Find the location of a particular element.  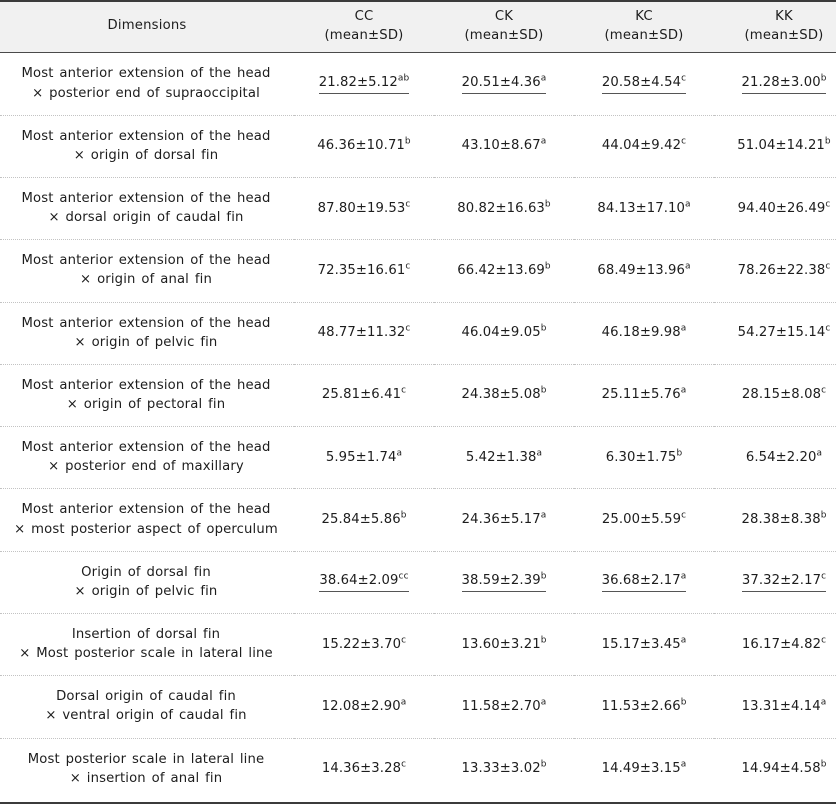

measurement-number: 68.49±13.96 is located at coordinates (641, 270).